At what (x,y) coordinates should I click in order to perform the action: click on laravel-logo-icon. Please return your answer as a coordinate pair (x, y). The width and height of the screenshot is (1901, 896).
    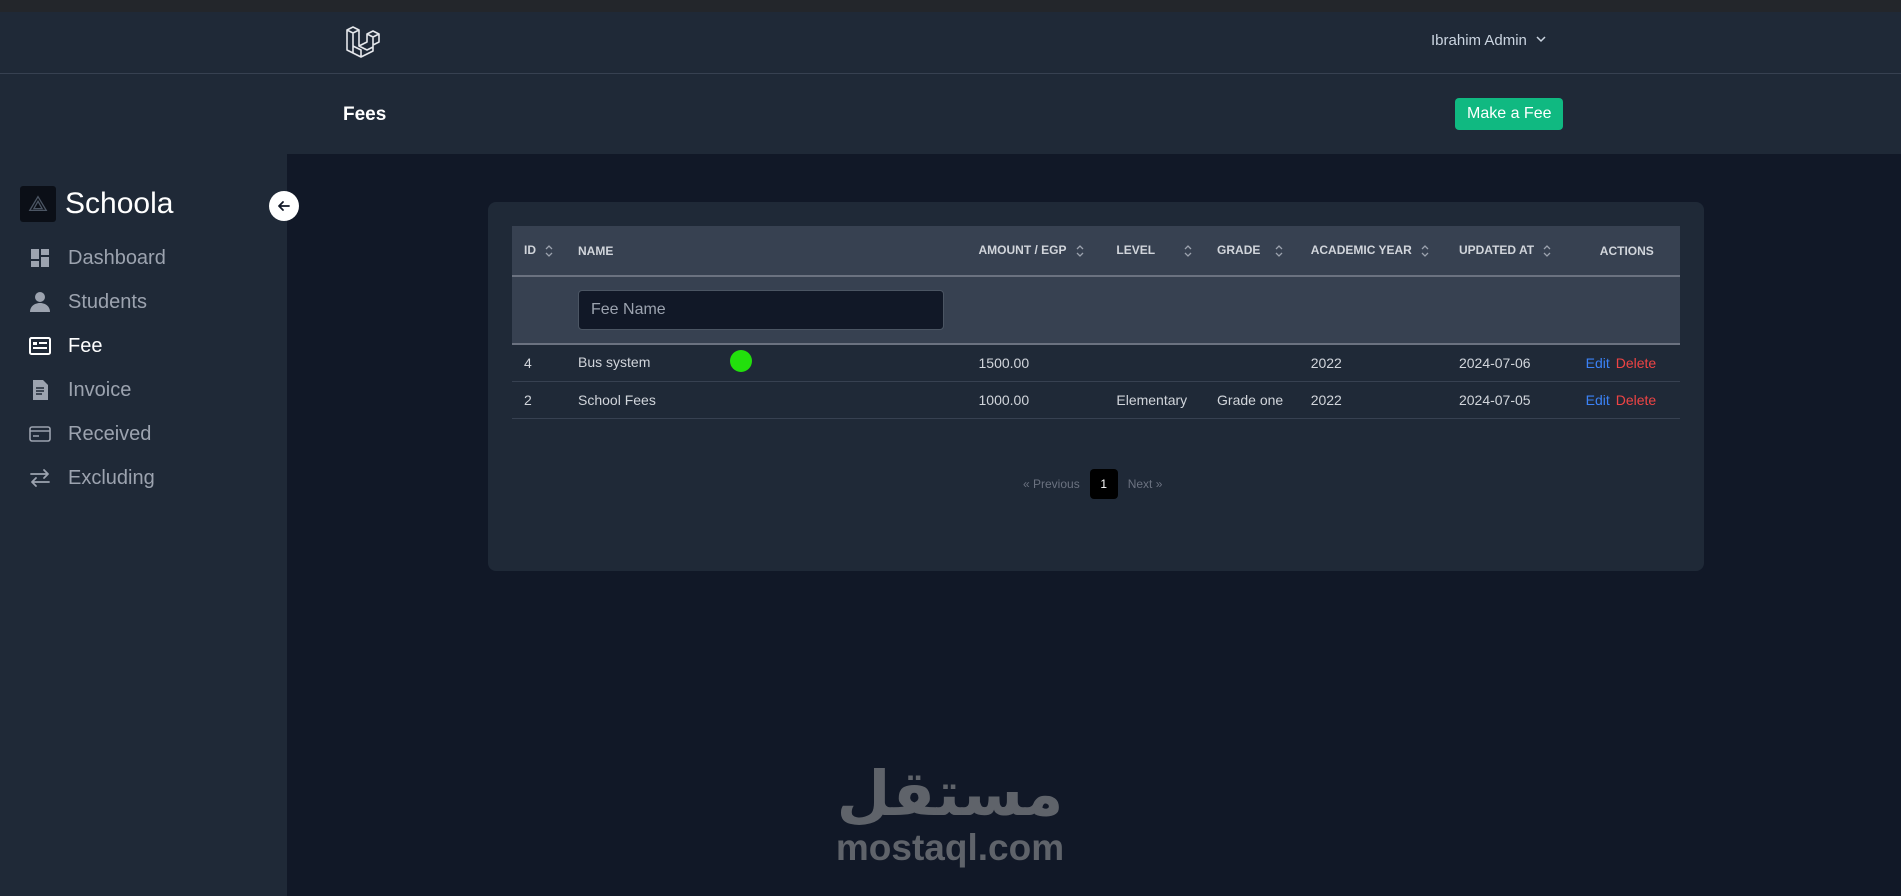
    Looking at the image, I should click on (363, 42).